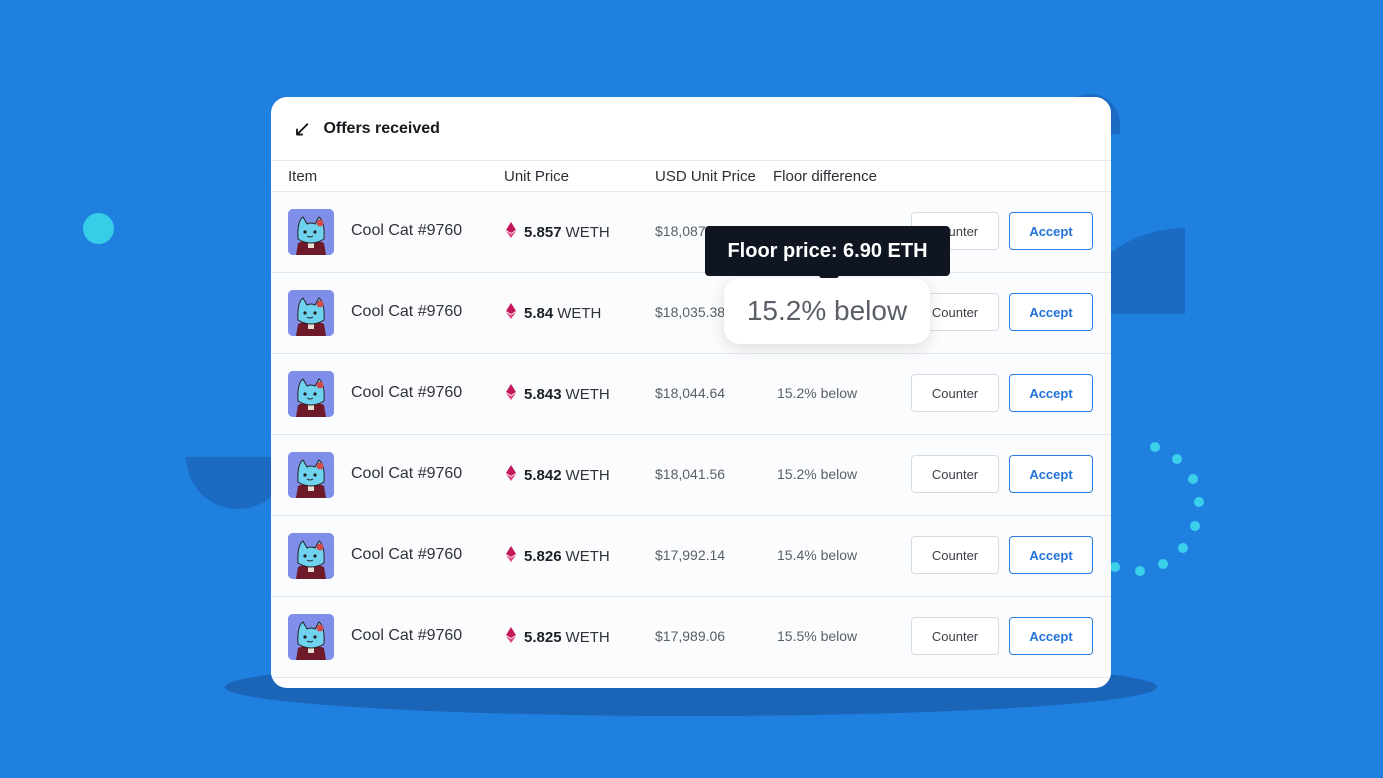  I want to click on usd-unit-price: $17,992.14, so click(690, 555).